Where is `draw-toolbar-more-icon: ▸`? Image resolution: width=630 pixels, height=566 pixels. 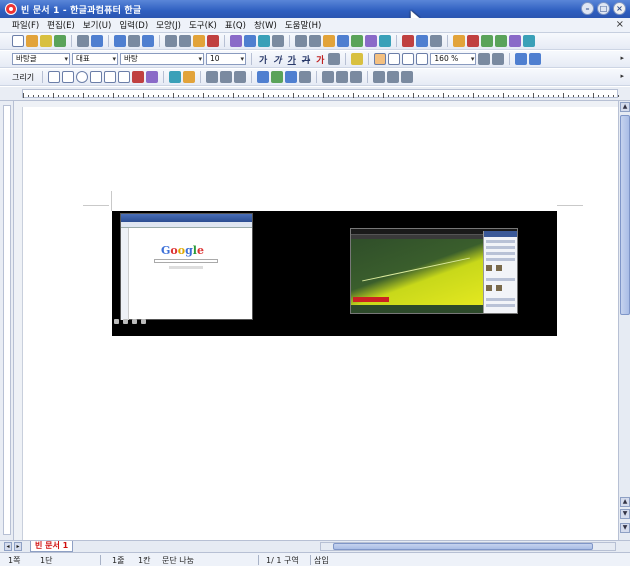 draw-toolbar-more-icon: ▸ is located at coordinates (622, 76).